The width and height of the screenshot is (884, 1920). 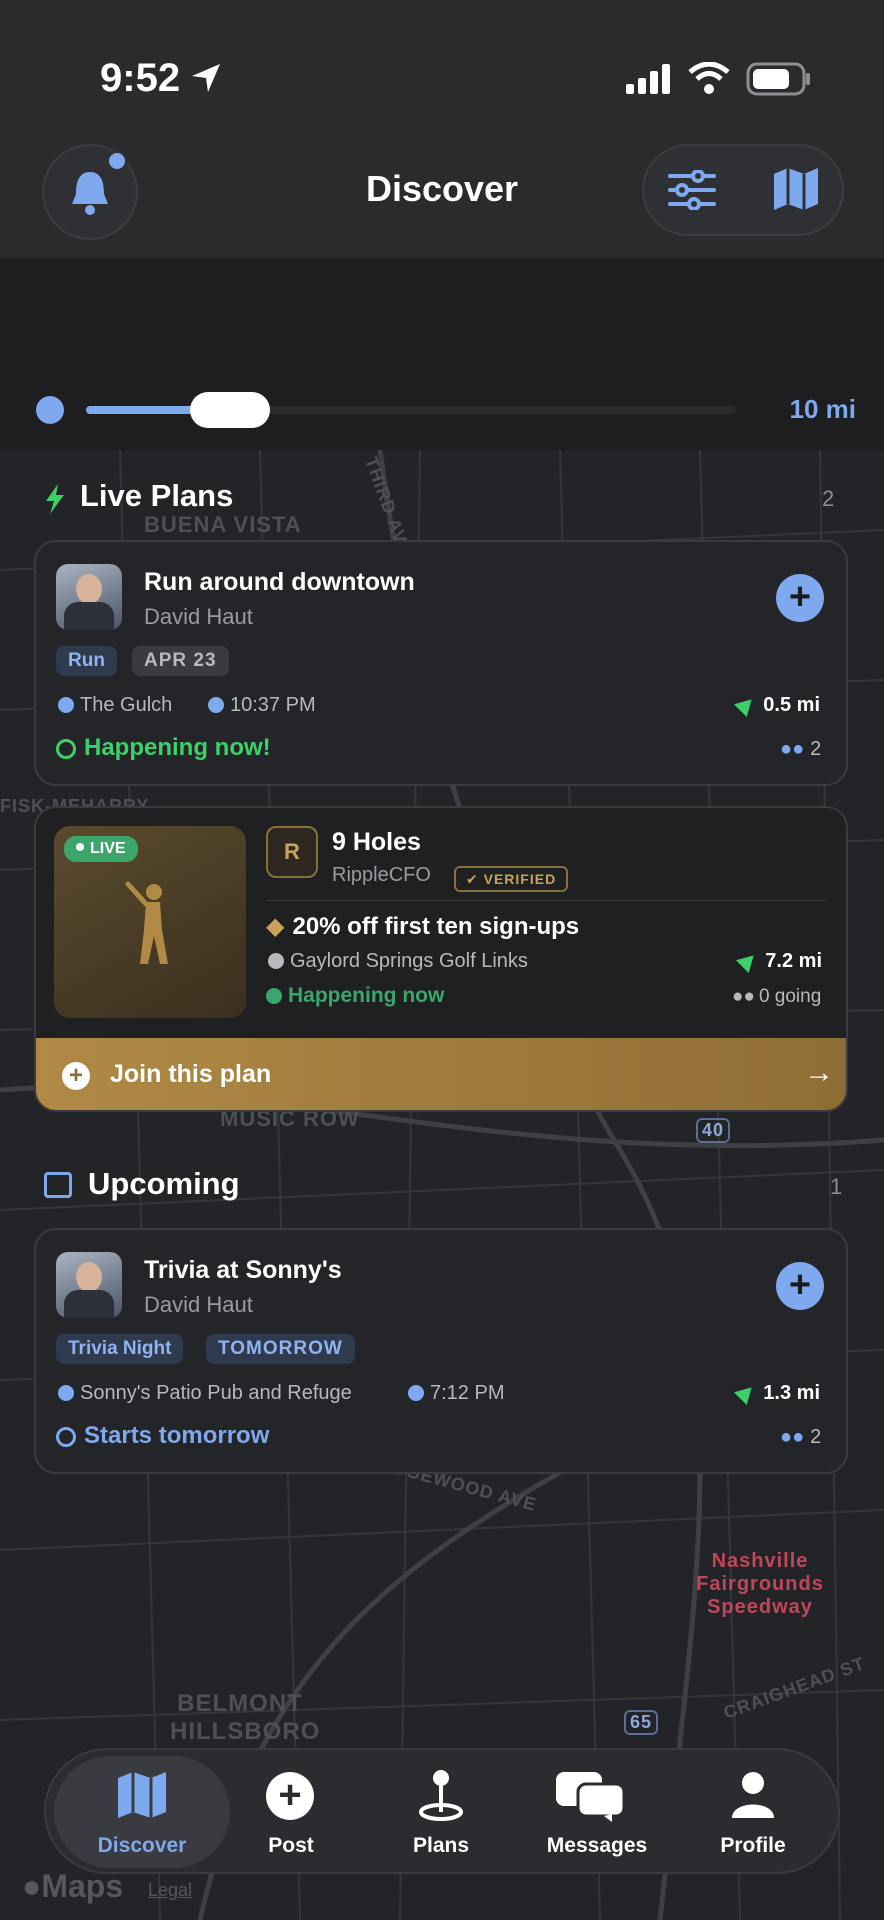 I want to click on plan-date-tag: TOMORROW, so click(x=280, y=1349).